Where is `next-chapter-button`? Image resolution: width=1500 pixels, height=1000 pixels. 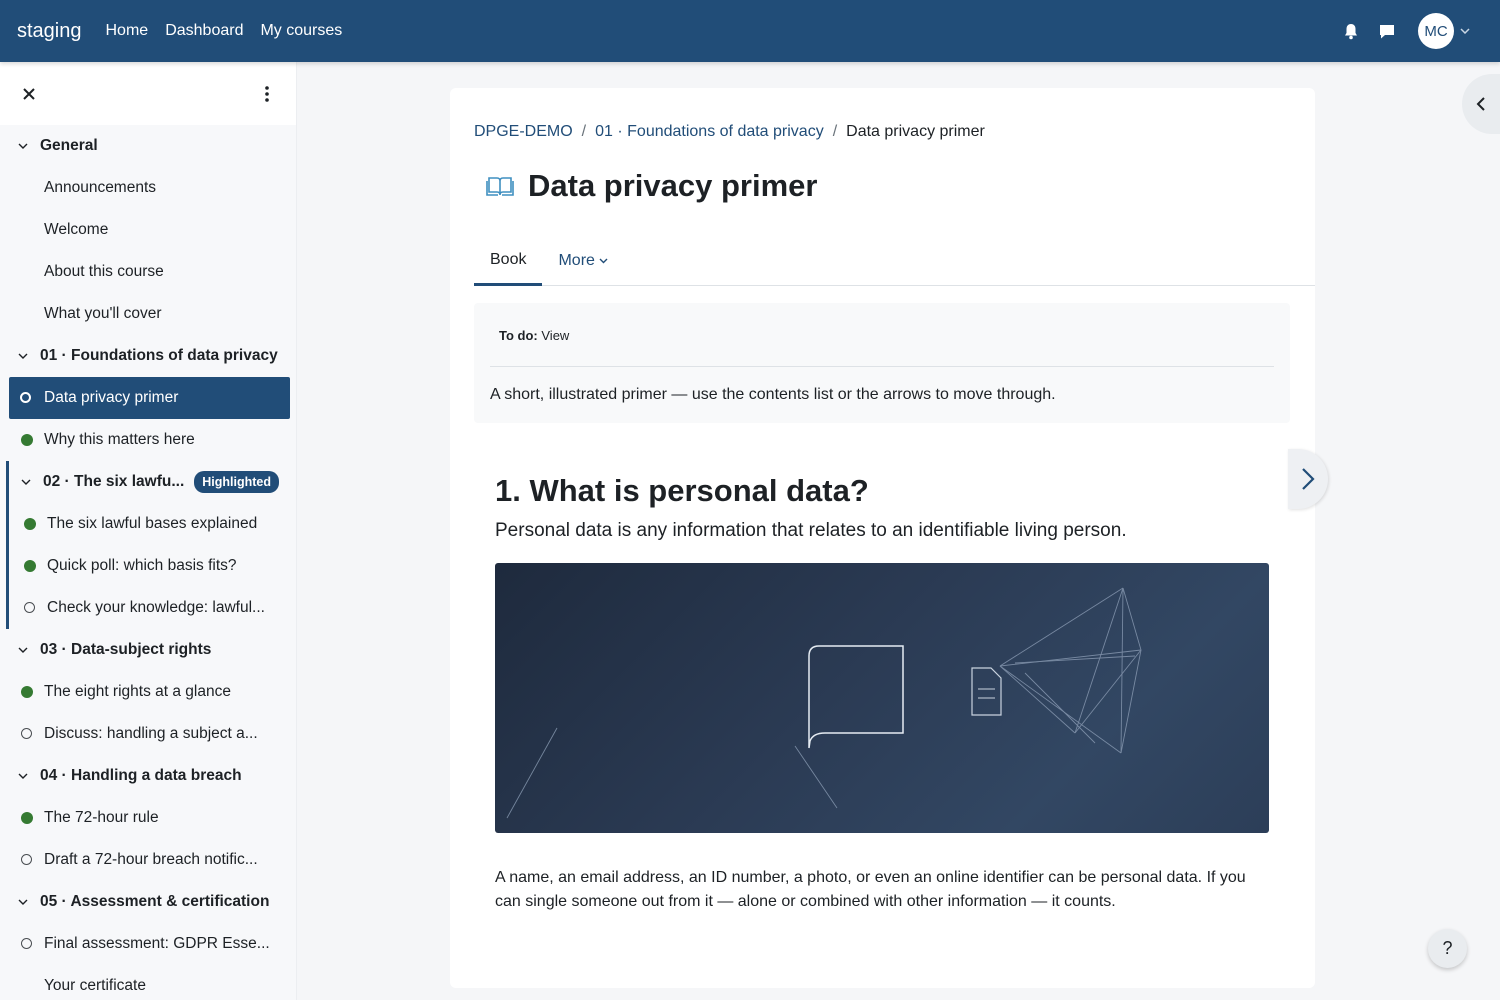 next-chapter-button is located at coordinates (1308, 479).